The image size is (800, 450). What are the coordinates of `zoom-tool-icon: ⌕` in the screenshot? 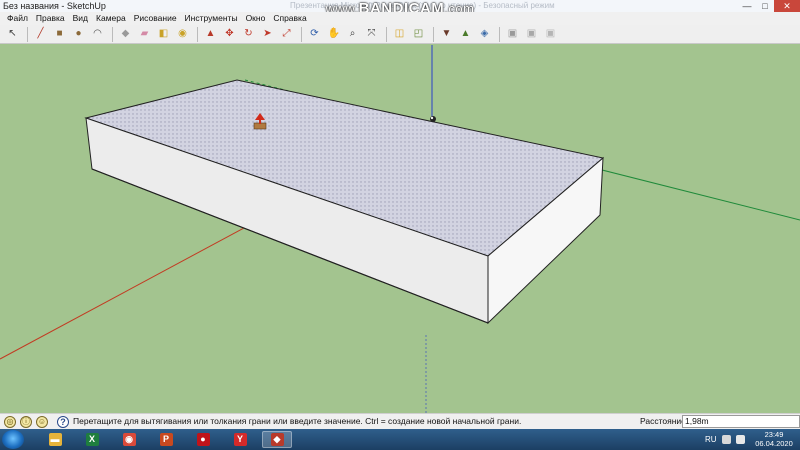 It's located at (352, 33).